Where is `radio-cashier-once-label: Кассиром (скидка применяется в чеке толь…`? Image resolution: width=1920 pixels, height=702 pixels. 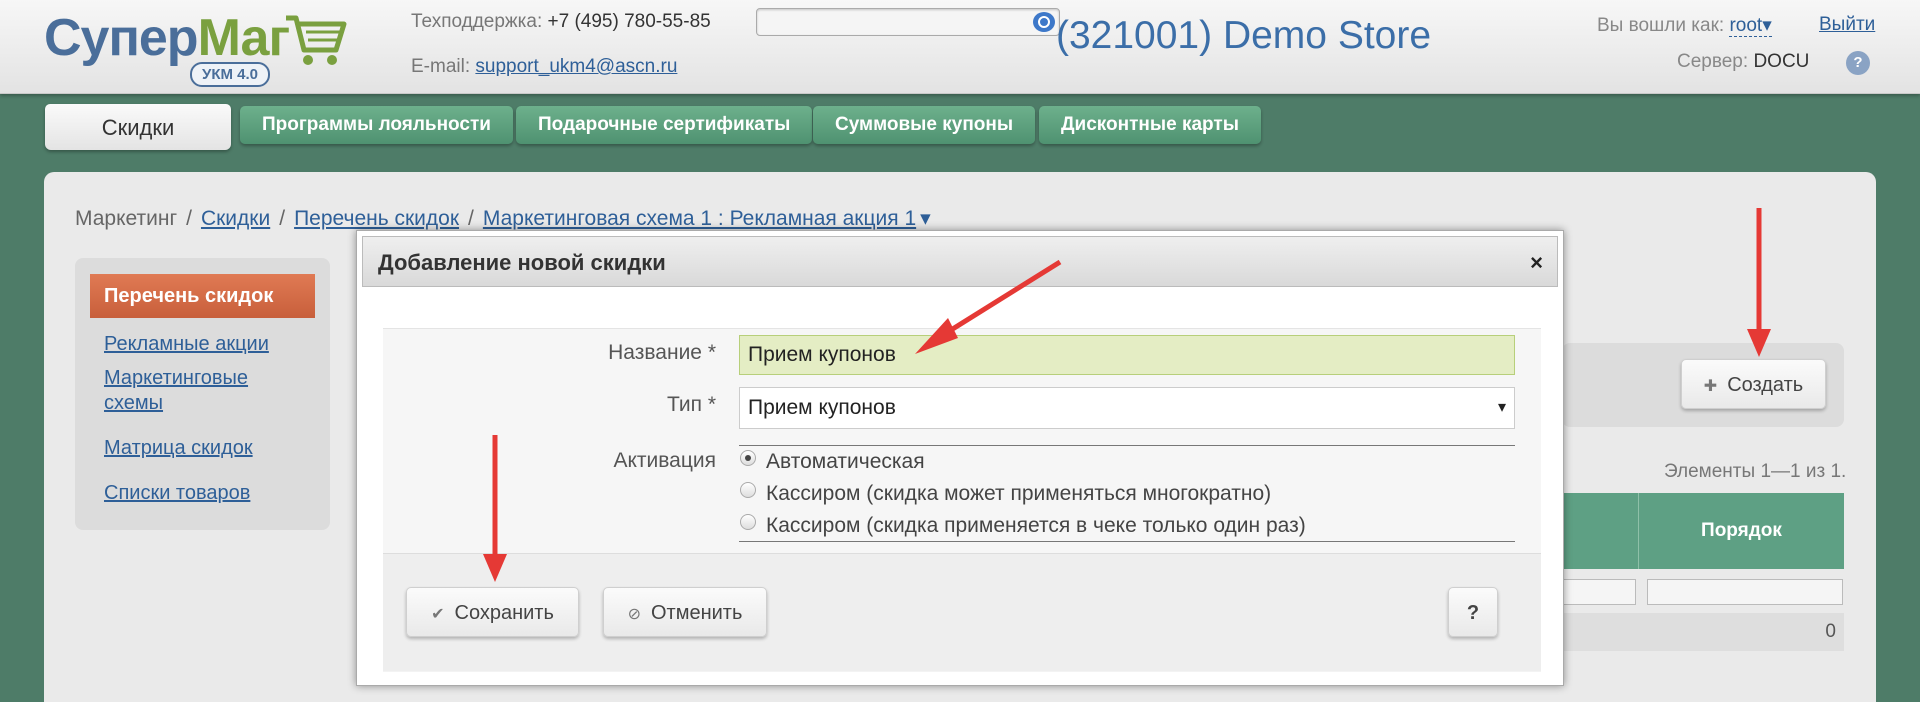 radio-cashier-once-label: Кассиром (скидка применяется в чеке толь… is located at coordinates (1036, 526).